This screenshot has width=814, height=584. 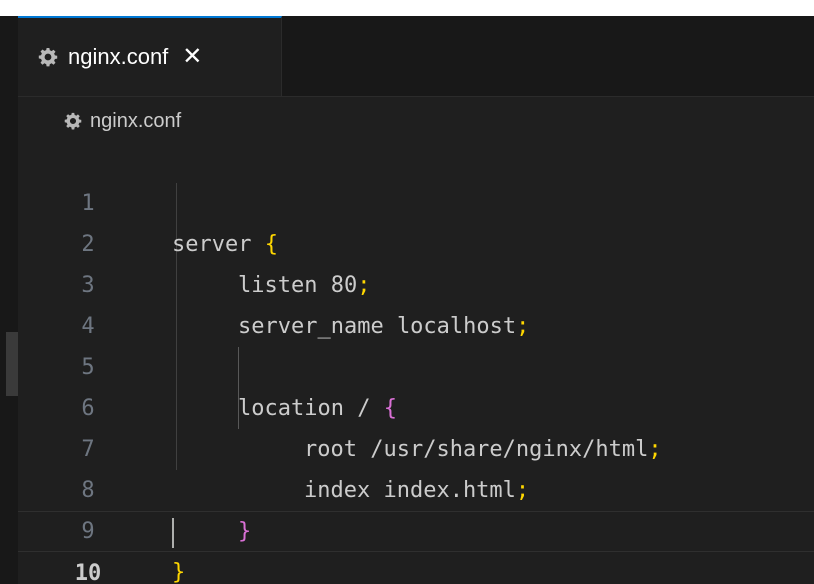 What do you see at coordinates (173, 533) in the screenshot?
I see `text-cursor` at bounding box center [173, 533].